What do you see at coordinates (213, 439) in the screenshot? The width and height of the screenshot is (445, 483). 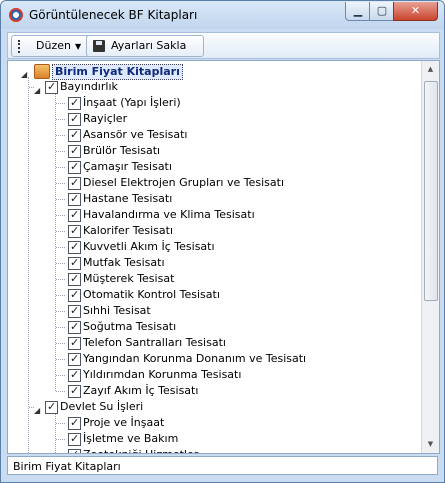 I see `tree-item-row: İşletme ve Bakım` at bounding box center [213, 439].